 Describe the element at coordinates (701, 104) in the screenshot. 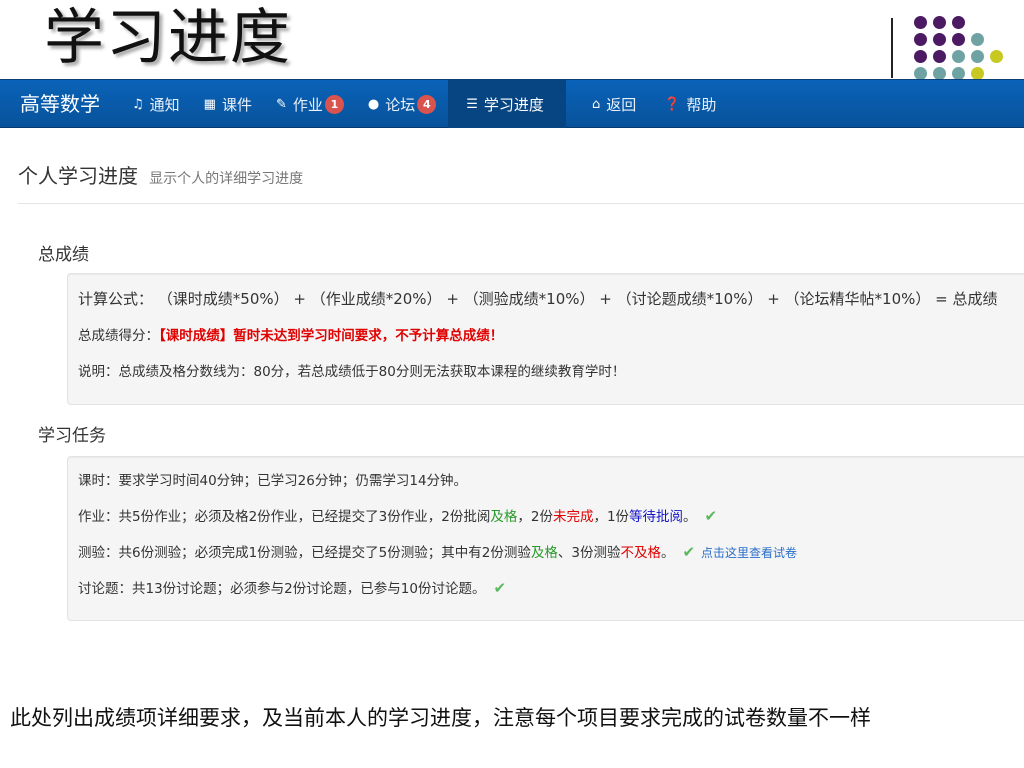

I see `nav-label: 帮助` at that location.